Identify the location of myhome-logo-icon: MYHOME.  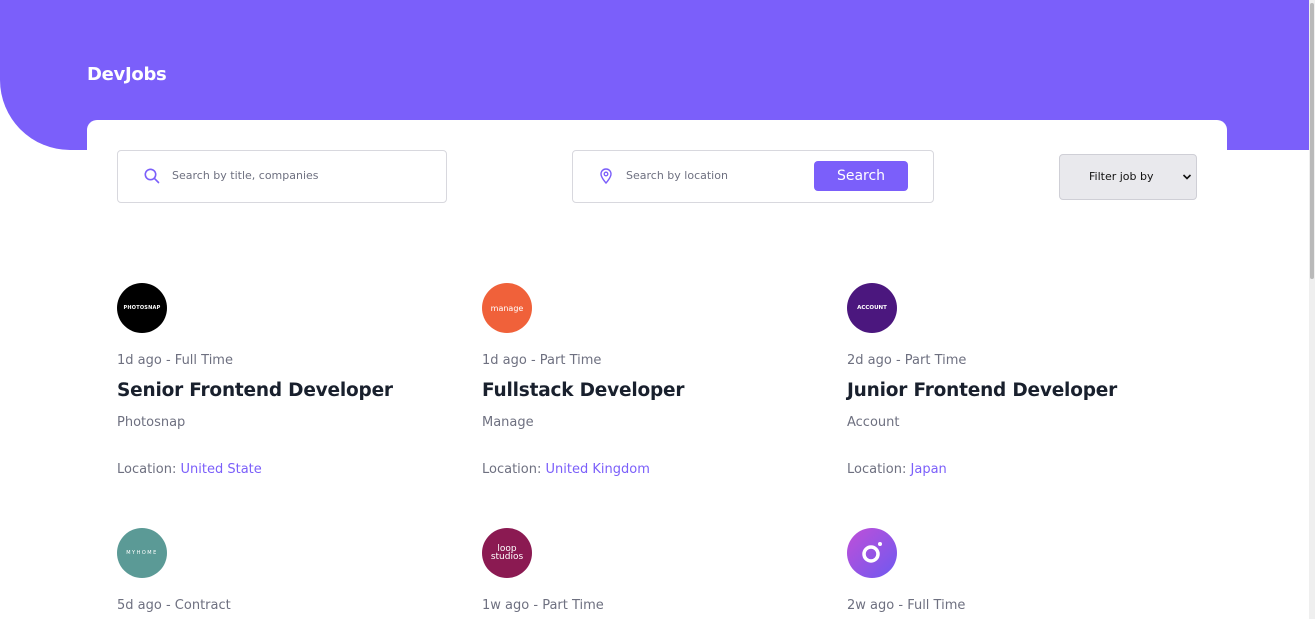
(142, 553).